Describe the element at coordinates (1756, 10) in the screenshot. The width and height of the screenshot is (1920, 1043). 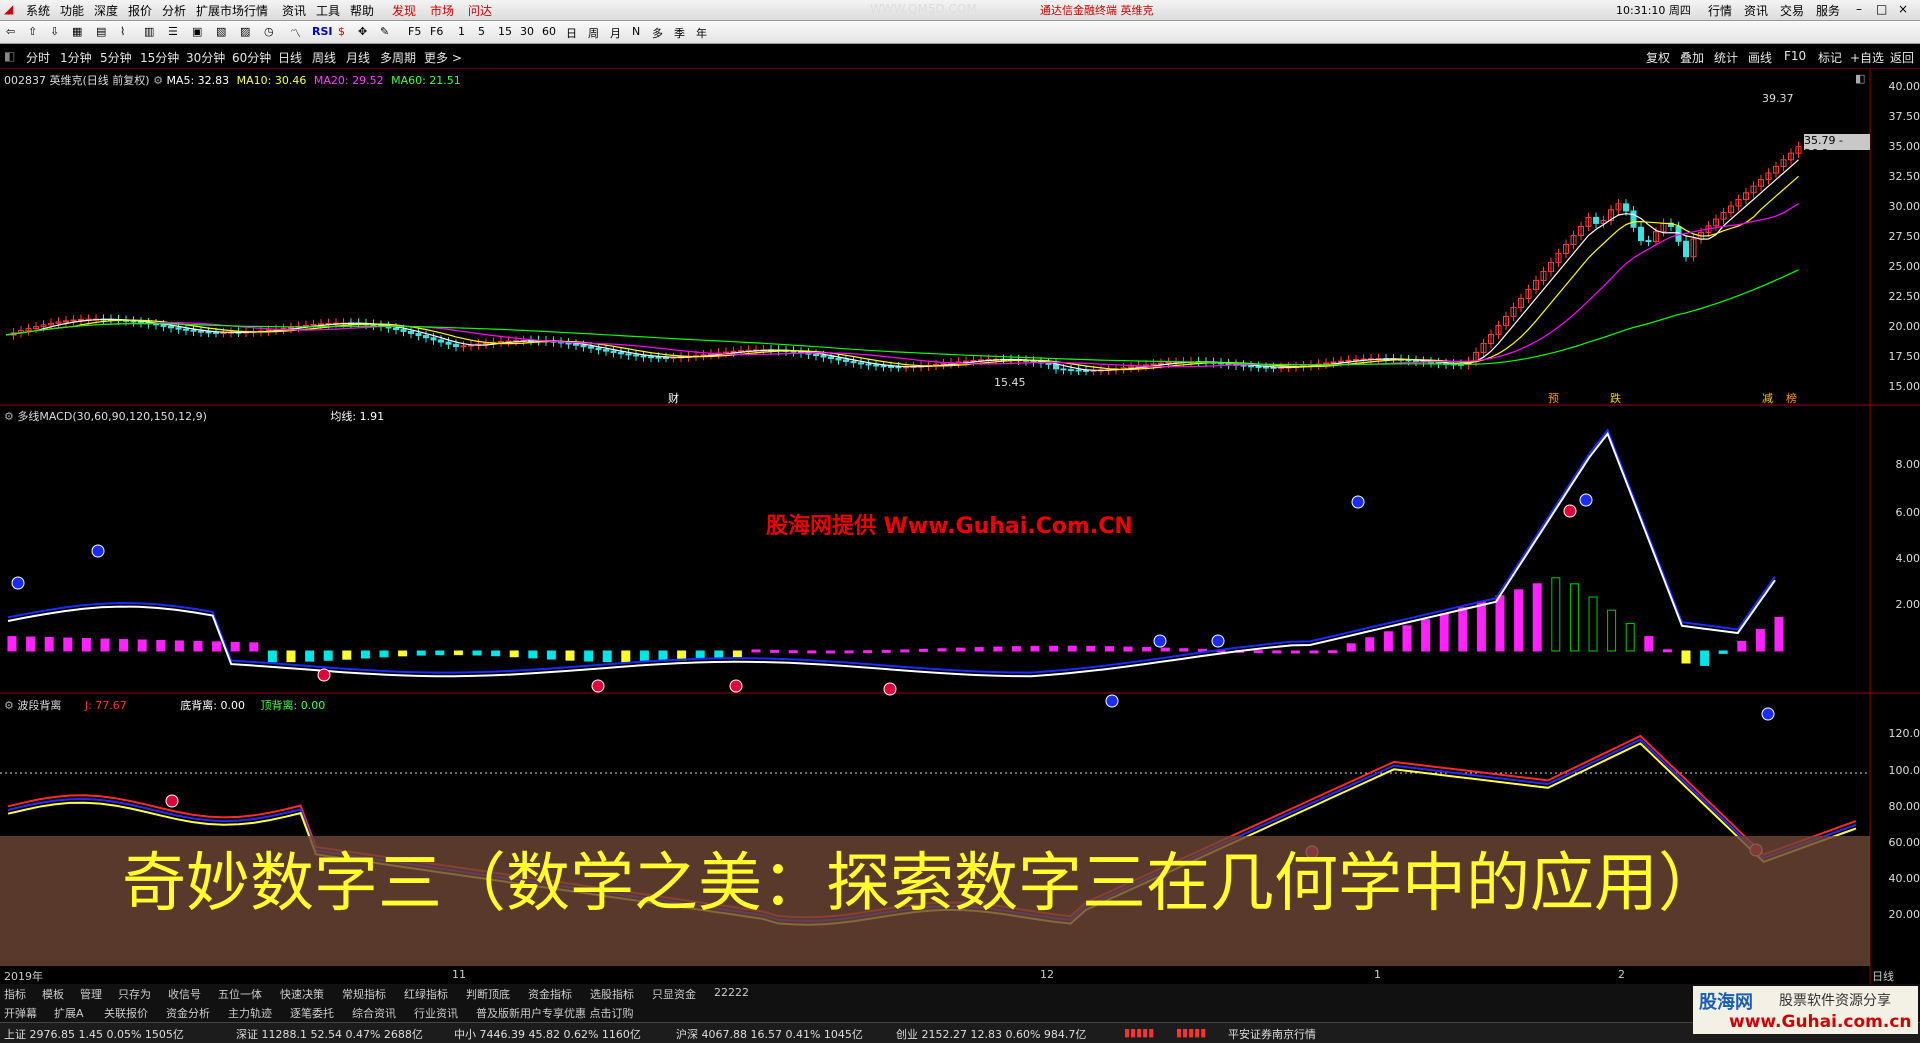
I see `header-button-news: 资讯` at that location.